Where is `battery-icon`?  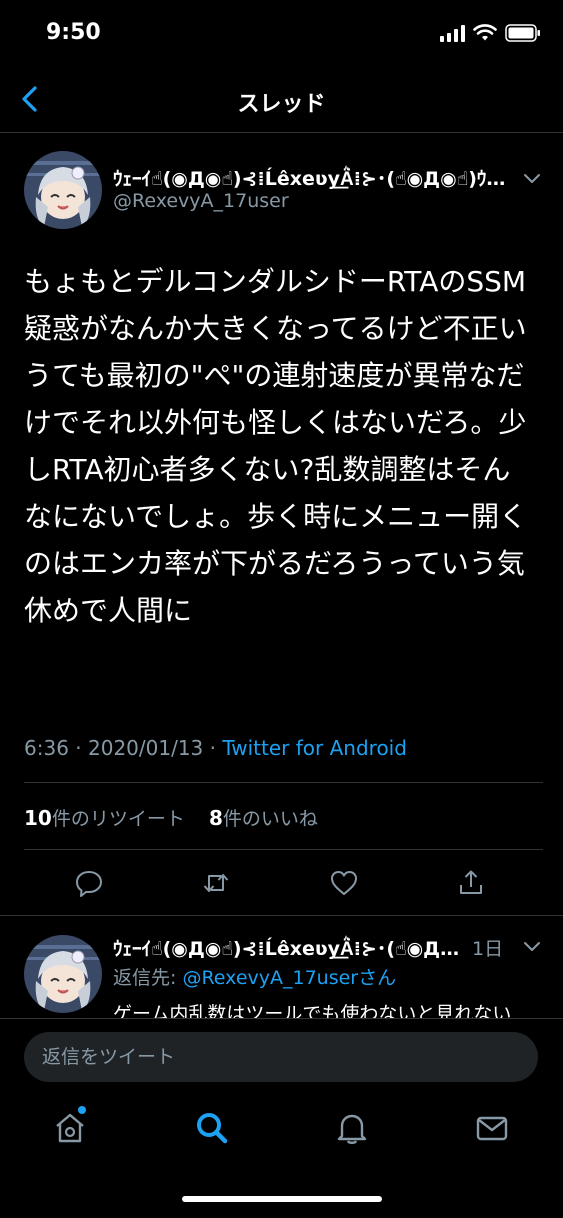 battery-icon is located at coordinates (522, 33).